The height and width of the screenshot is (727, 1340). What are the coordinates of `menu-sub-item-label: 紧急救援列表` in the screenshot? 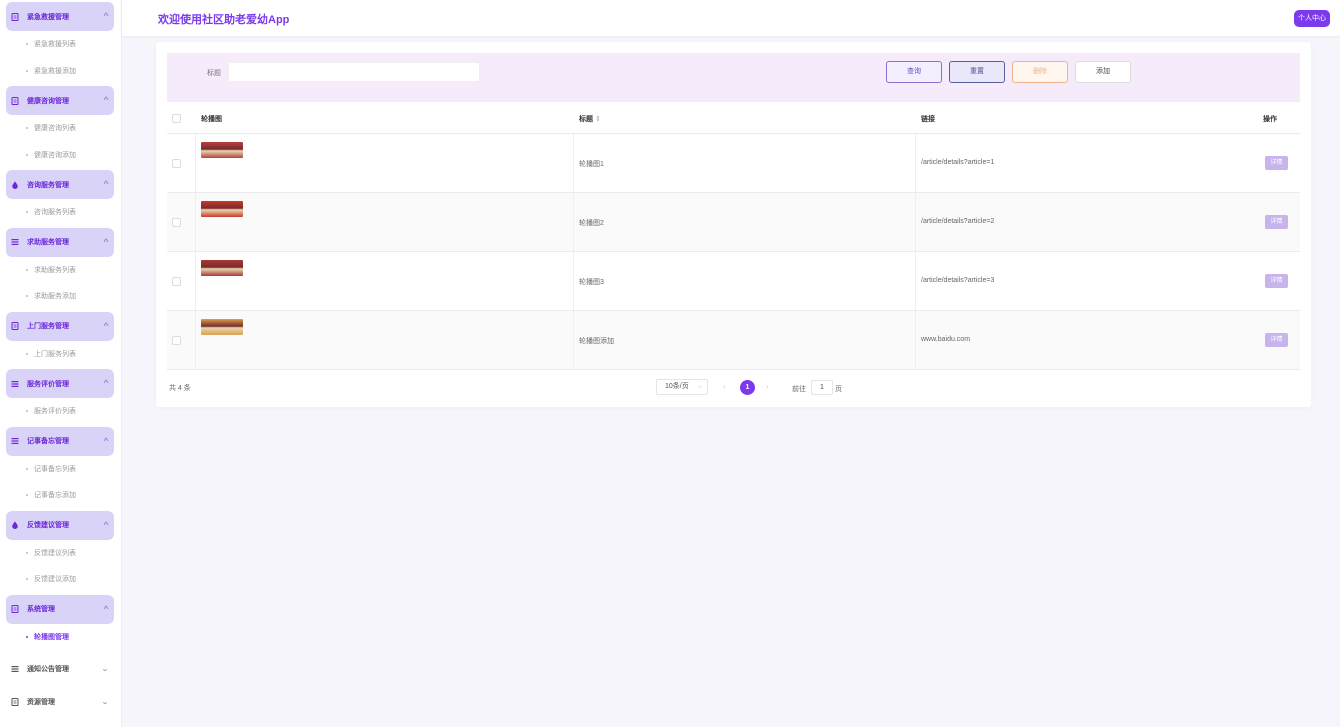 It's located at (55, 45).